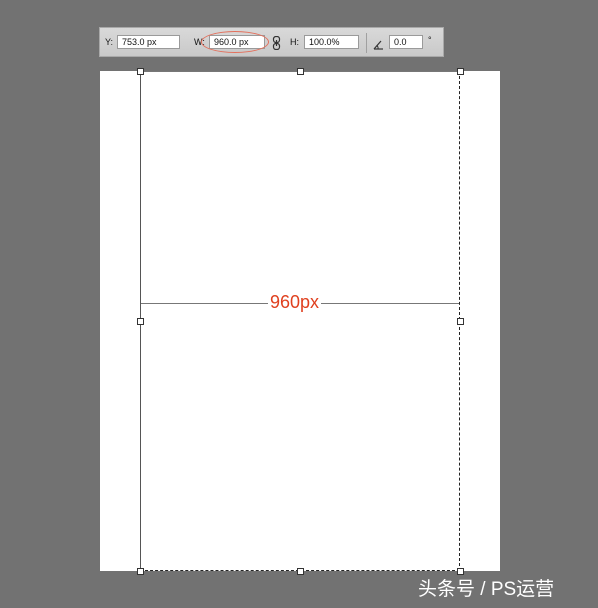 This screenshot has width=598, height=608. Describe the element at coordinates (148, 42) in the screenshot. I see `y-position-field: 753.0 px` at that location.